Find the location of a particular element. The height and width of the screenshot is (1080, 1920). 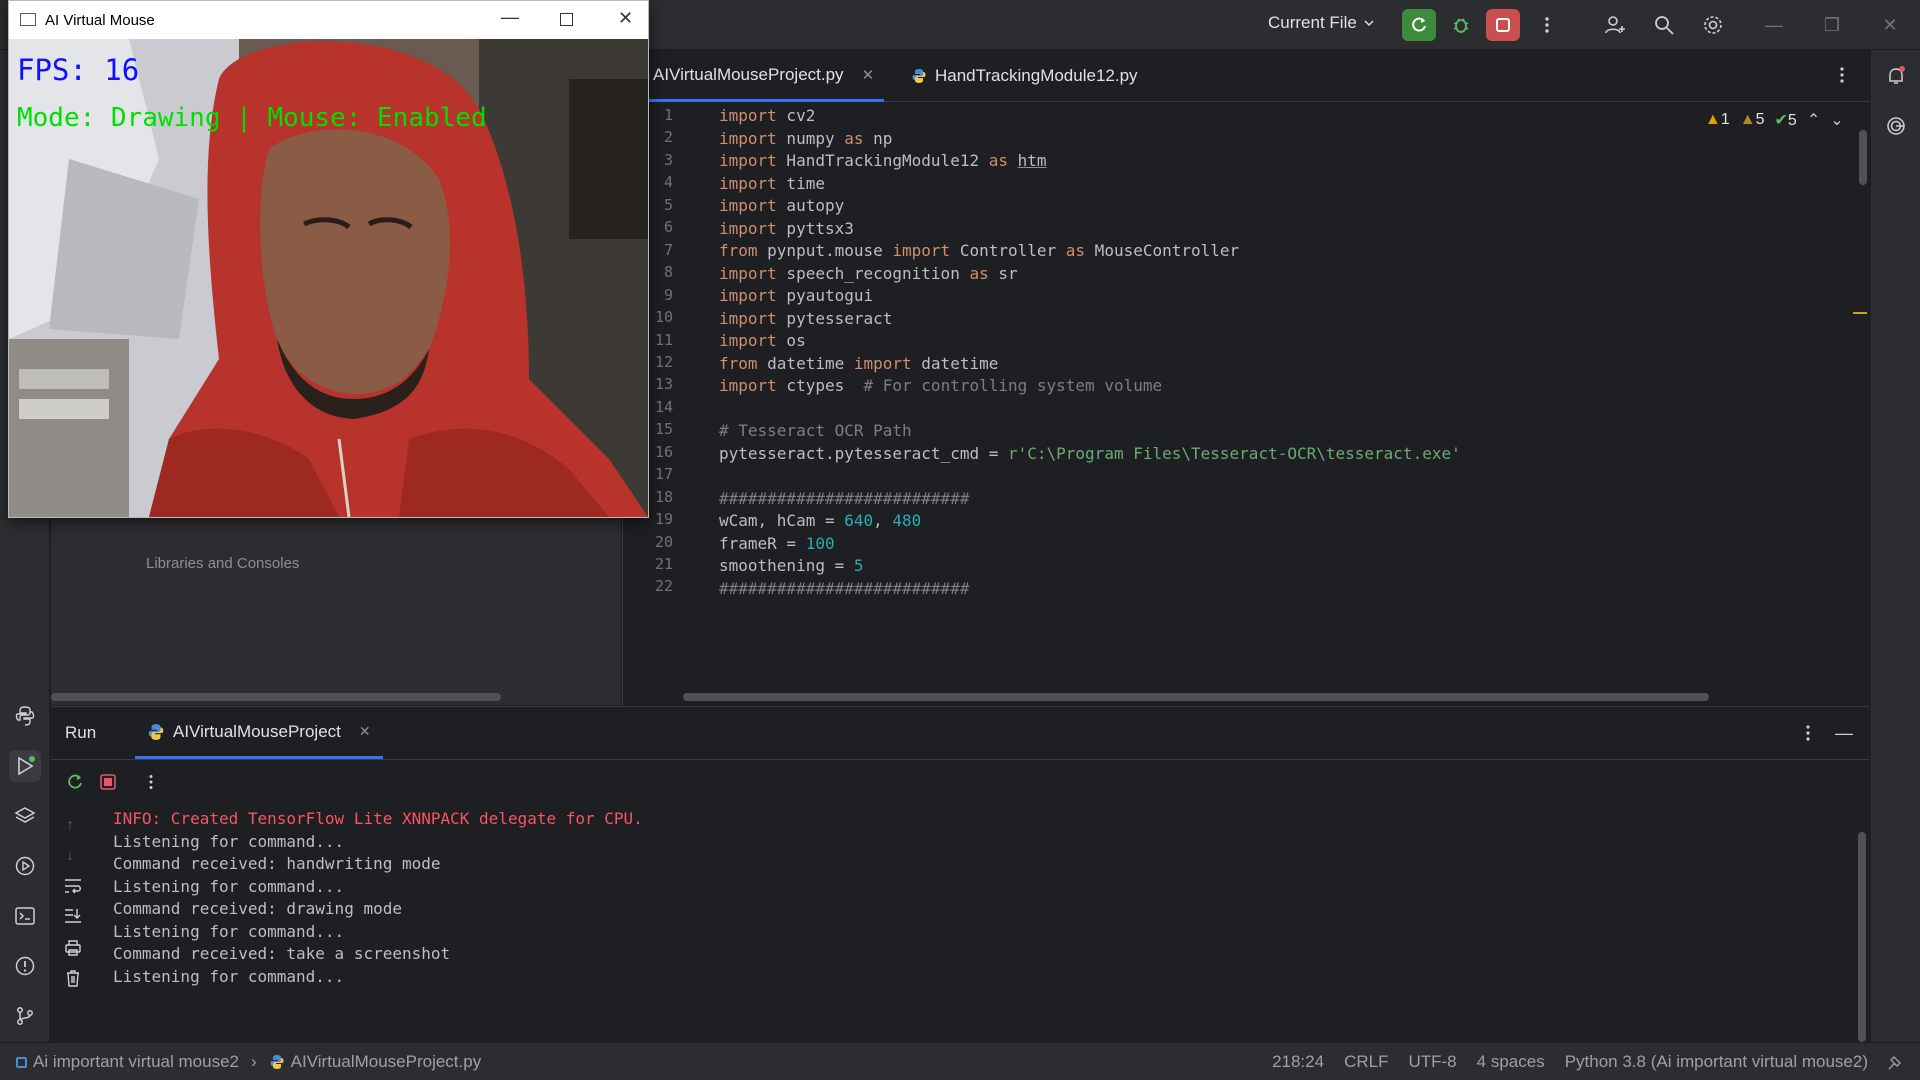

git-branch-icon is located at coordinates (25, 1016).